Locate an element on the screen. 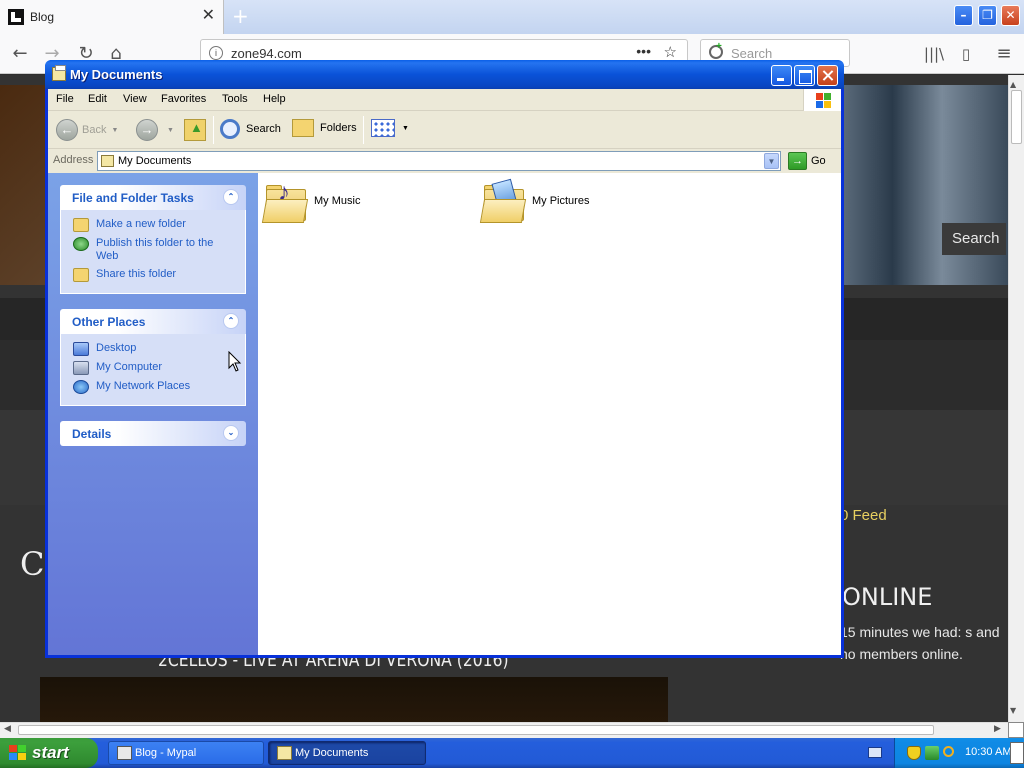 The height and width of the screenshot is (768, 1024). pictures-folder-icon is located at coordinates (503, 200).